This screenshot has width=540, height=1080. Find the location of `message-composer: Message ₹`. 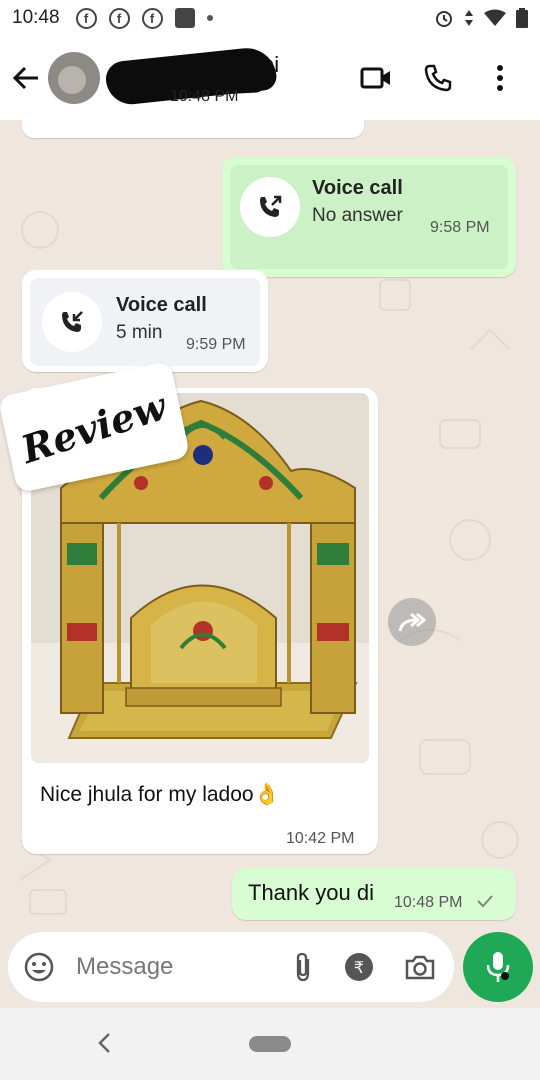

message-composer: Message ₹ is located at coordinates (231, 967).